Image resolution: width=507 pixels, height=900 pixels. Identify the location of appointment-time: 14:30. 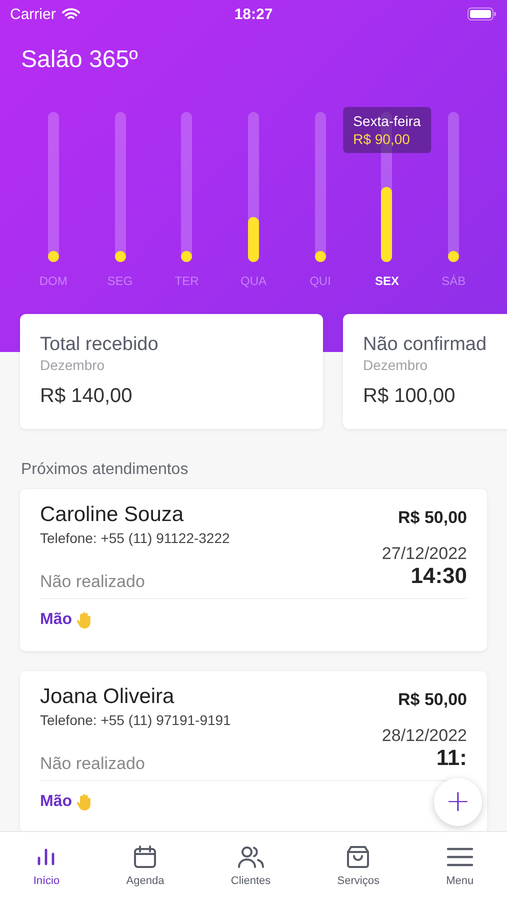
(438, 576).